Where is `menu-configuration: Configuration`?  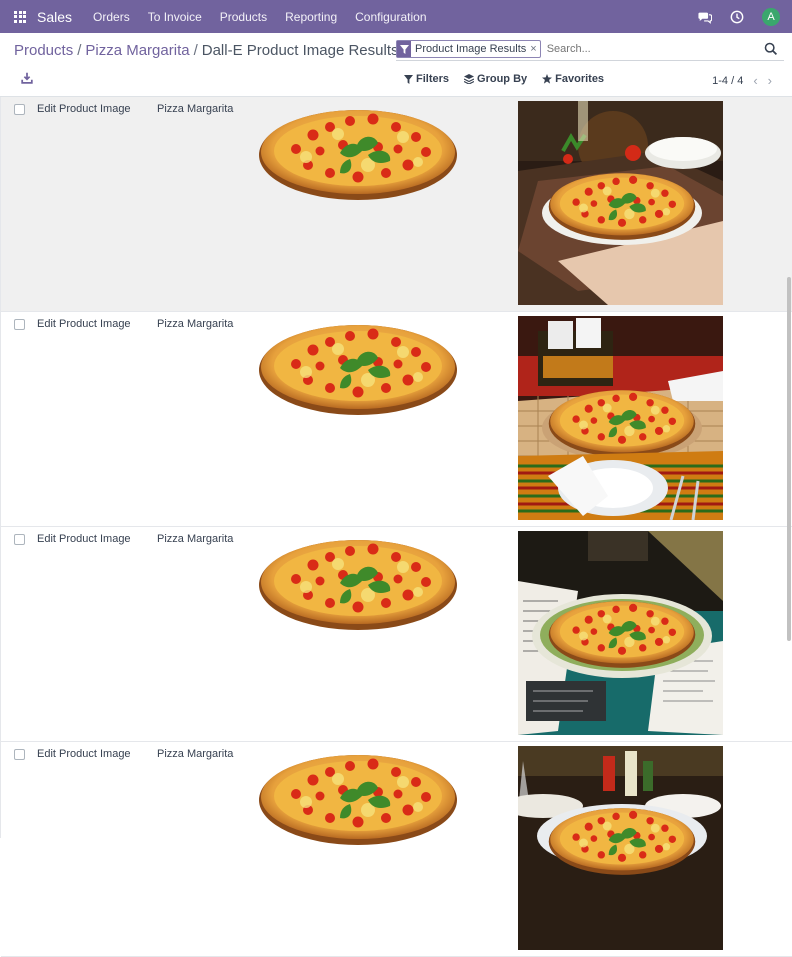
menu-configuration: Configuration is located at coordinates (390, 17).